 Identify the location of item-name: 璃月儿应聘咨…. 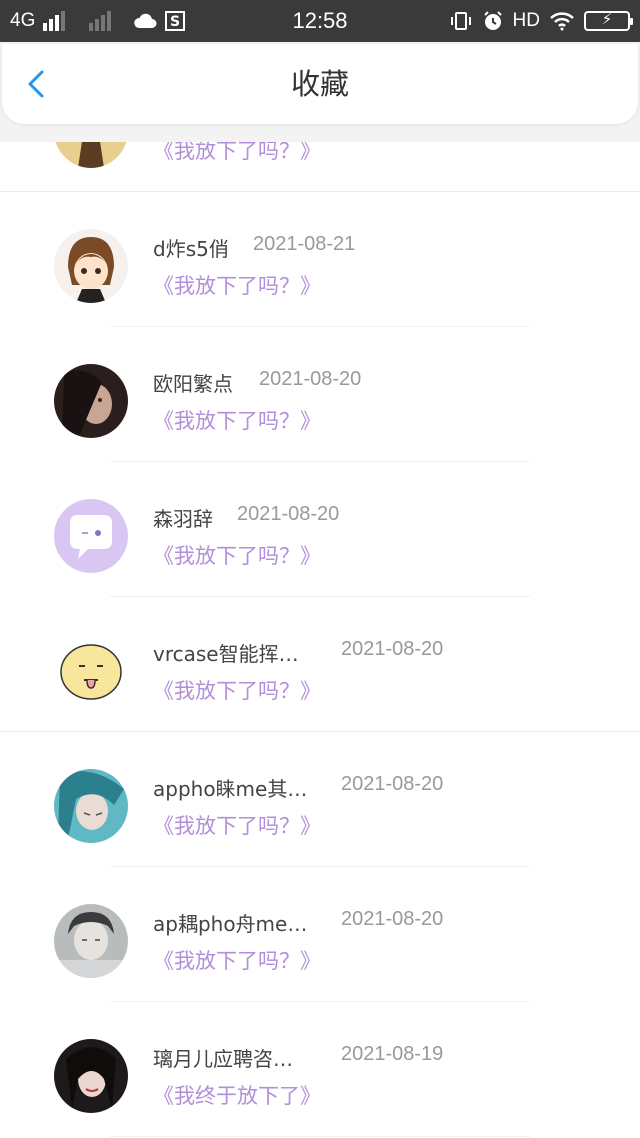
(223, 1059).